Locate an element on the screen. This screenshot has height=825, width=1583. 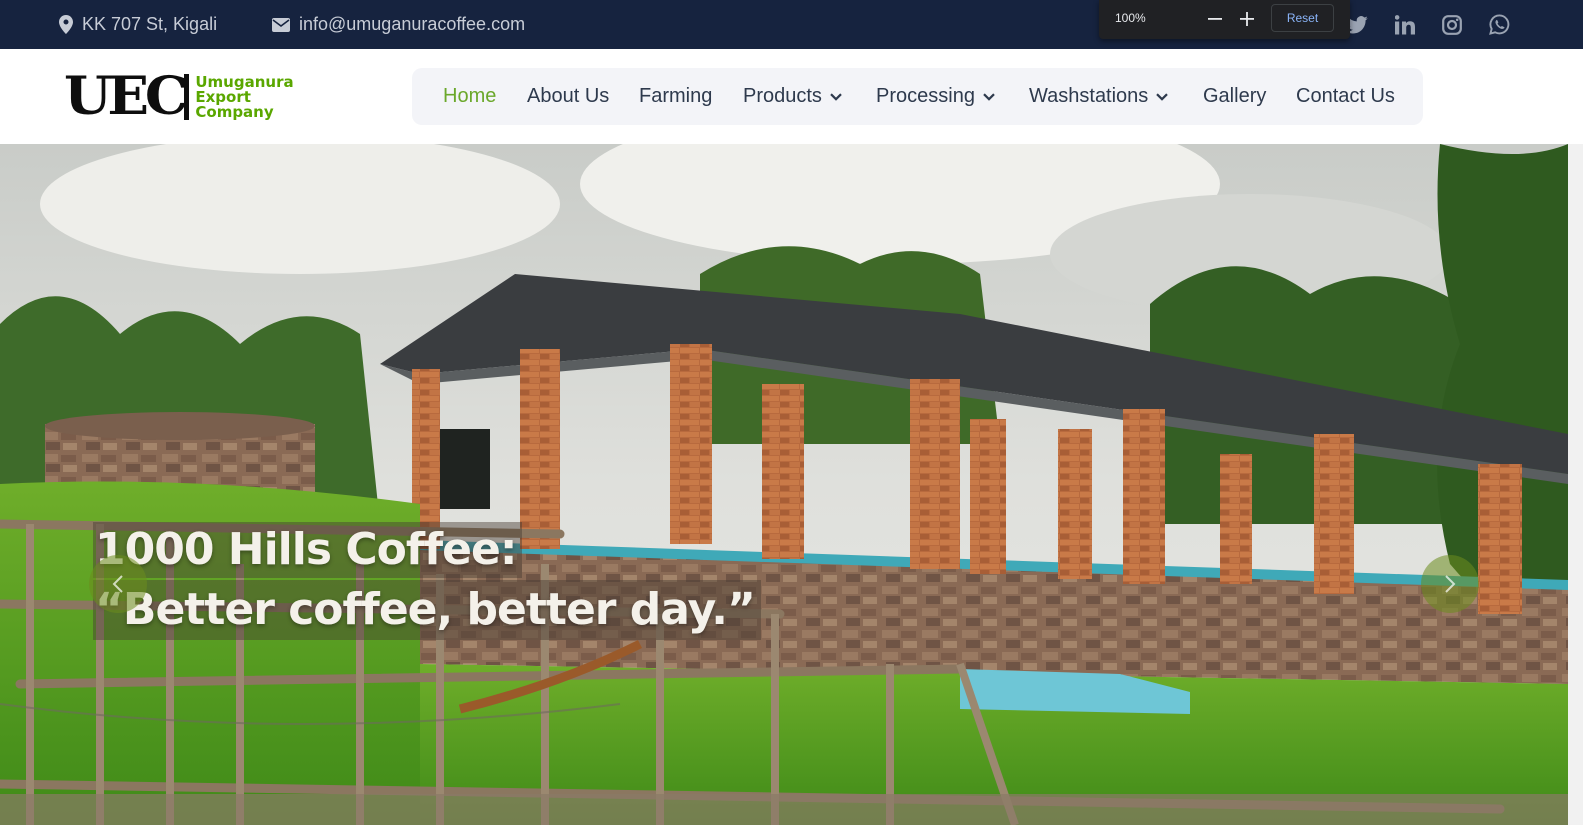
nav-item-label: Washstations is located at coordinates (1089, 96).